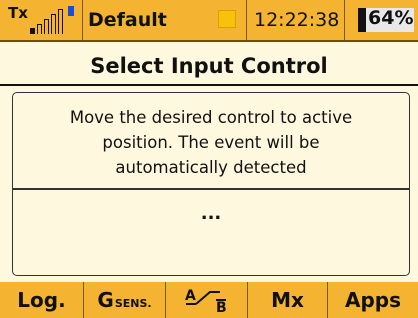 The width and height of the screenshot is (418, 318). Describe the element at coordinates (190, 296) in the screenshot. I see `svg-text: A` at that location.